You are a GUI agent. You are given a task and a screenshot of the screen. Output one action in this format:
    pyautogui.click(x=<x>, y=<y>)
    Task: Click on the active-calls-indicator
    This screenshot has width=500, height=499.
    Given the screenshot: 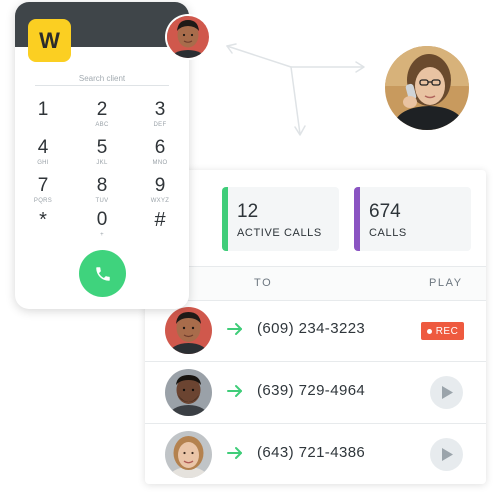 What is the action you would take?
    pyautogui.click(x=225, y=219)
    